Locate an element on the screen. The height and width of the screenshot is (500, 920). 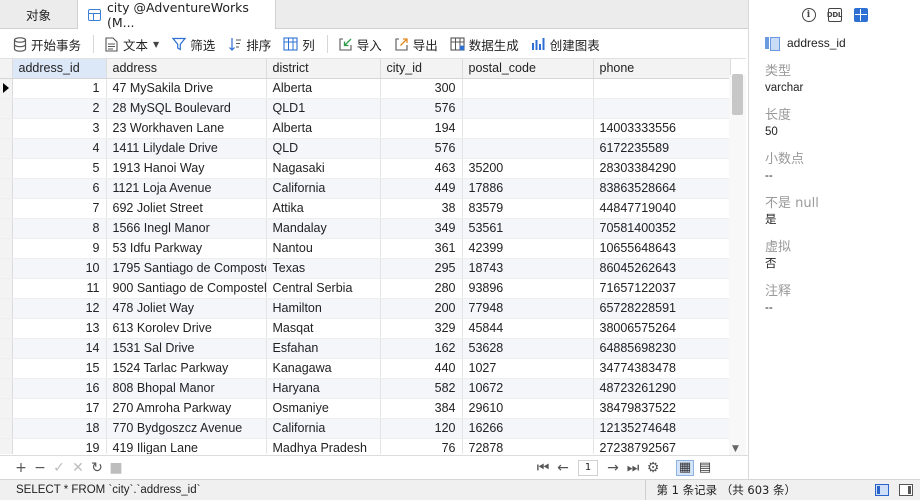
table-cell: 6 is located at coordinates (59, 188).